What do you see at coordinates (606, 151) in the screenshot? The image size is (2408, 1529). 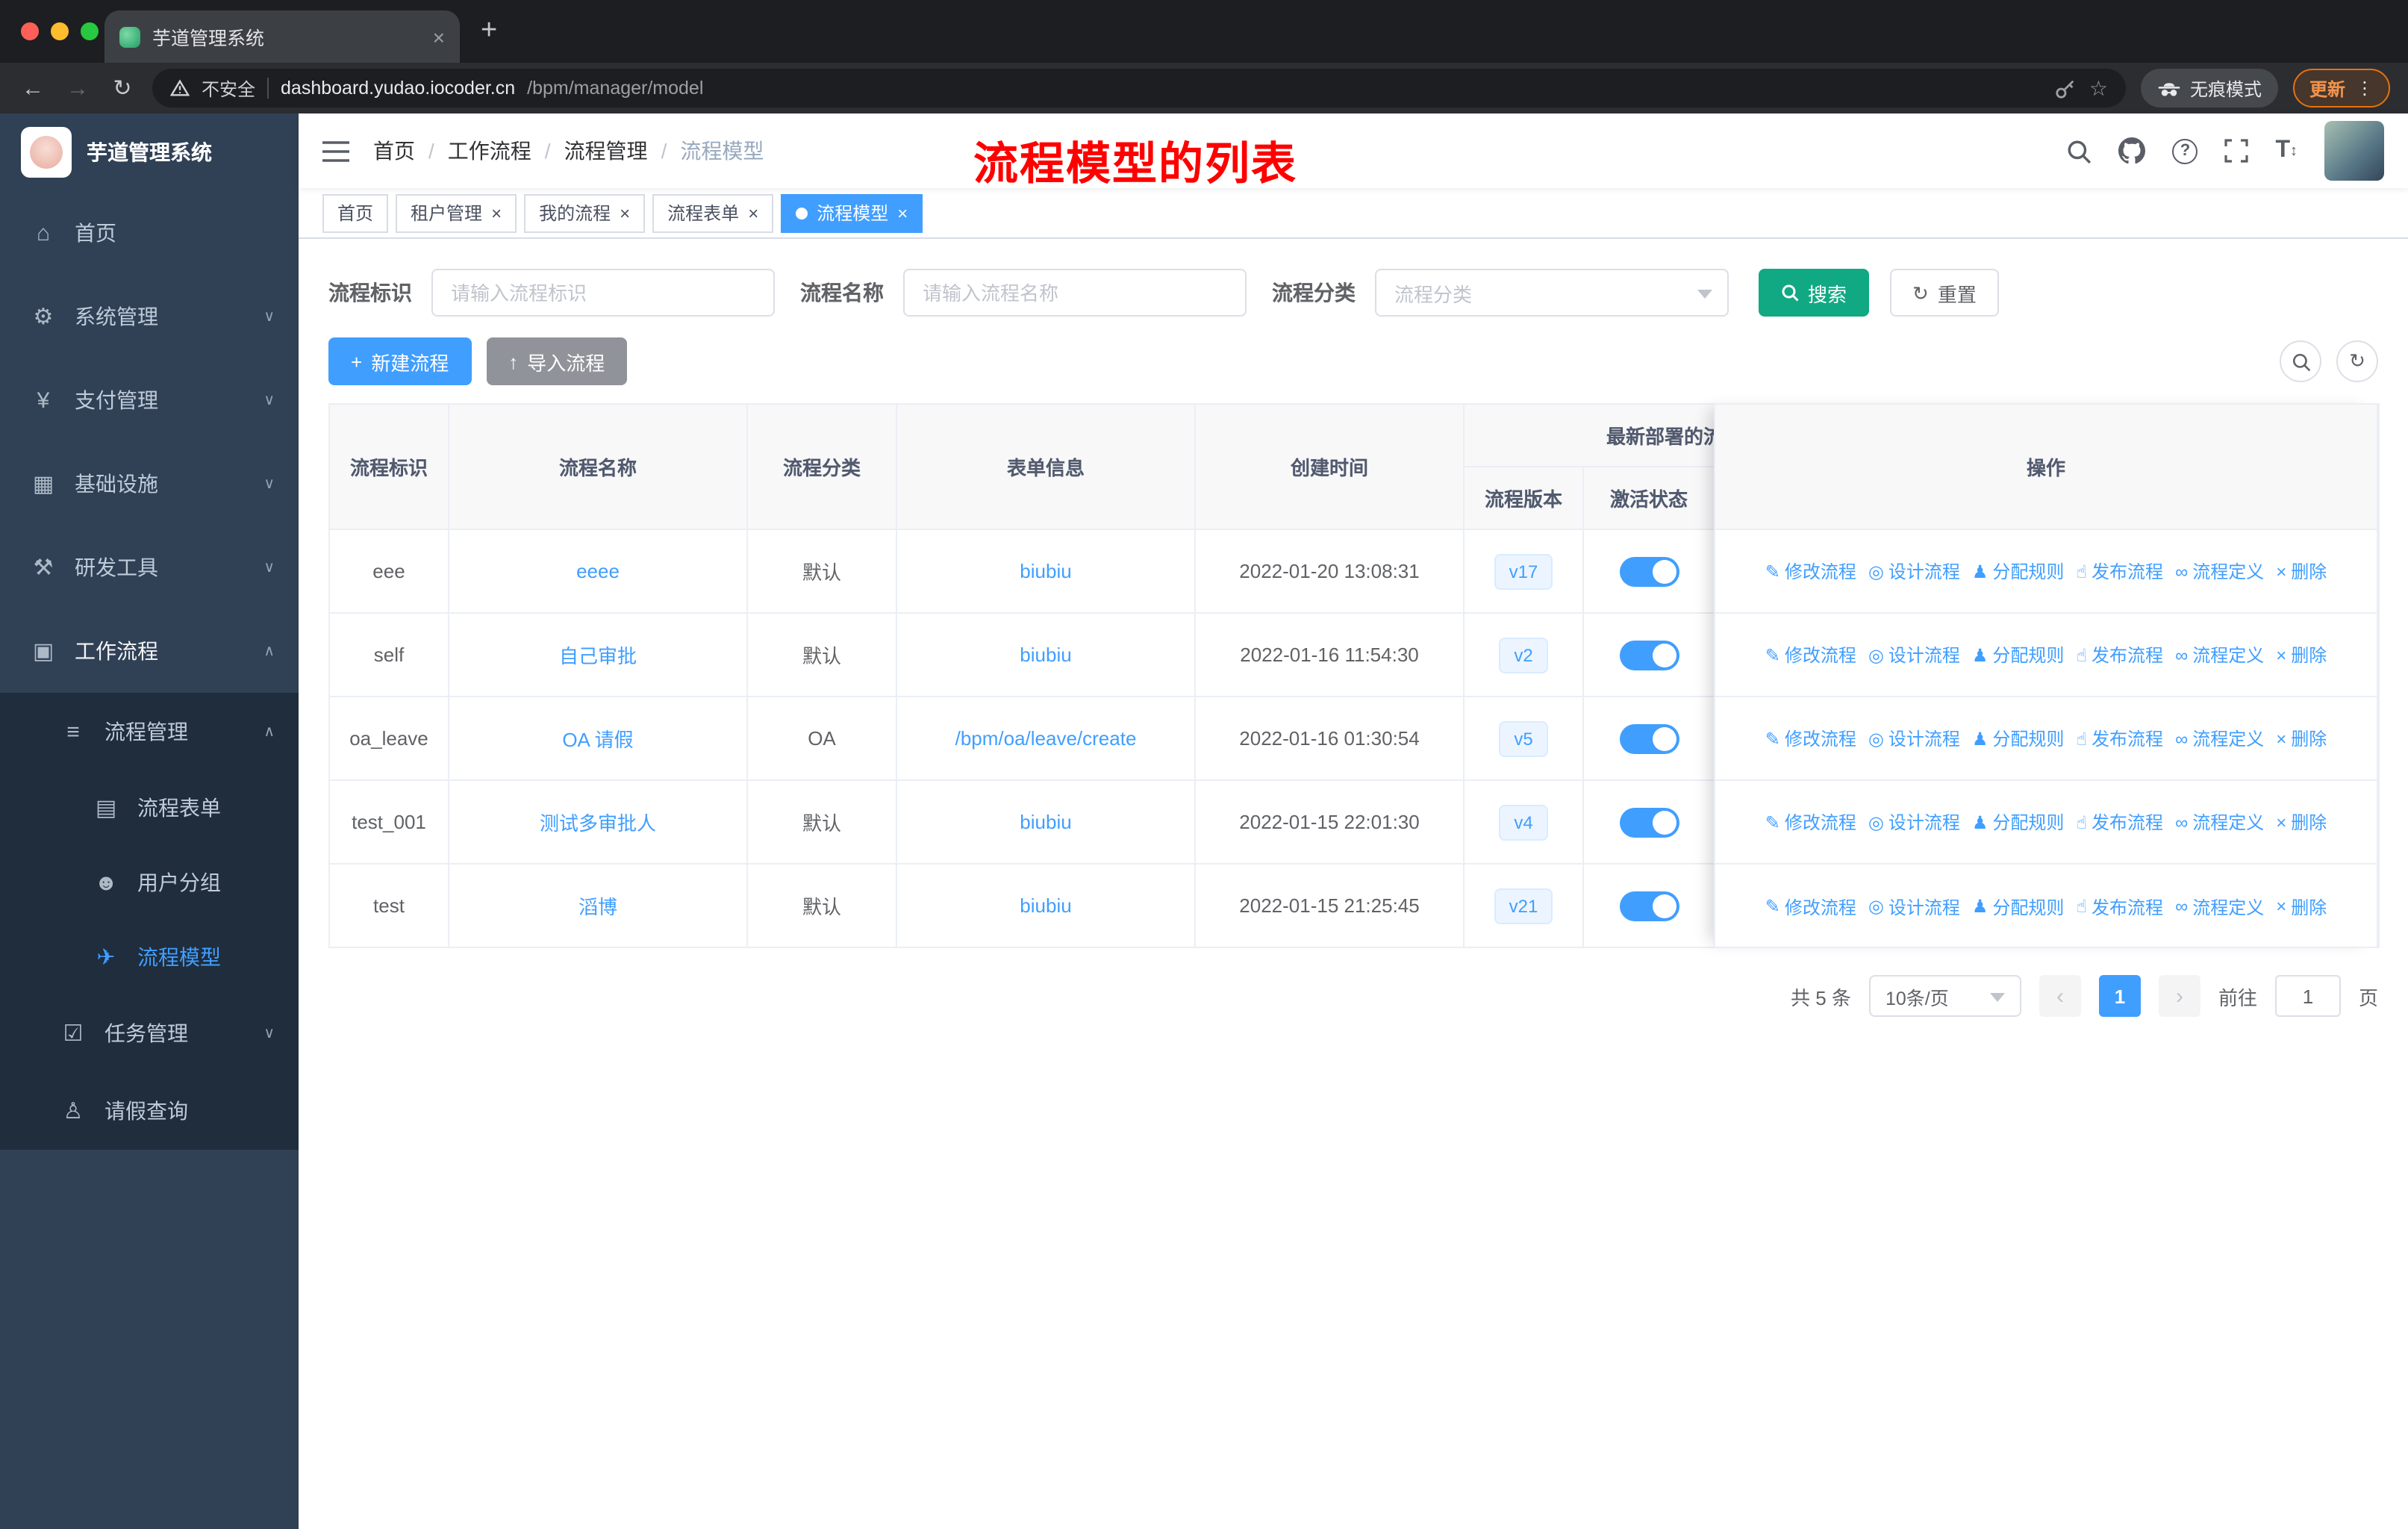 I see `breadcrumb-item: 流程管理` at bounding box center [606, 151].